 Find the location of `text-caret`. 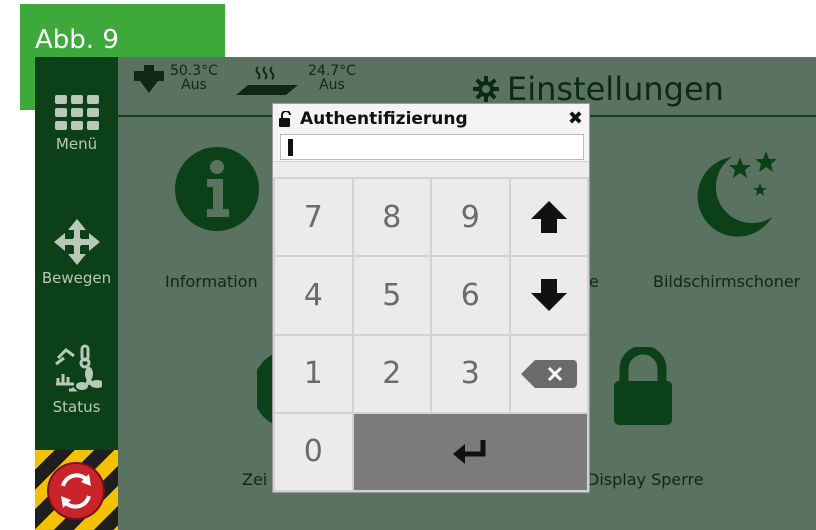

text-caret is located at coordinates (290, 147).